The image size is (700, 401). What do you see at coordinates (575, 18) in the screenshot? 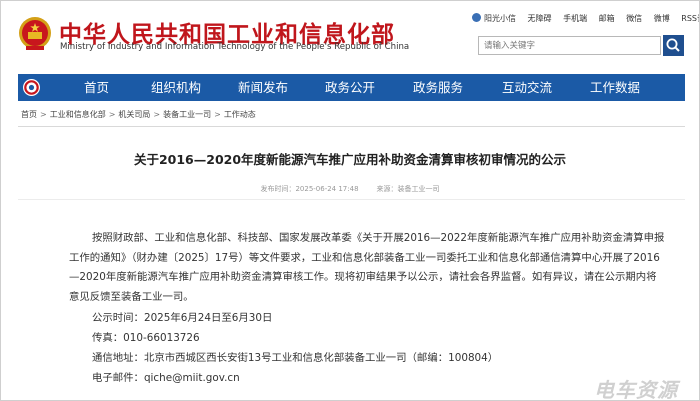
I see `toplink-mobile: 手机端` at bounding box center [575, 18].